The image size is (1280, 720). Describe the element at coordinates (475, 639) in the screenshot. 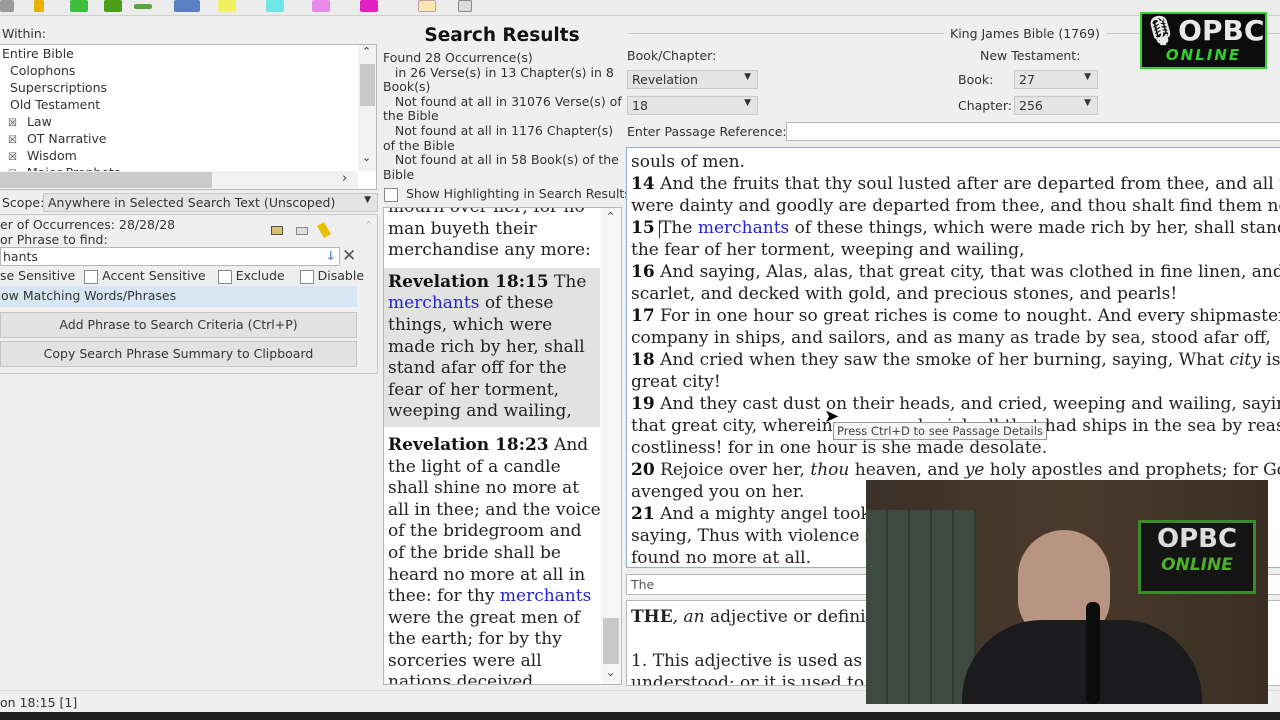

I see `text-segment: the earth; for by thy` at that location.